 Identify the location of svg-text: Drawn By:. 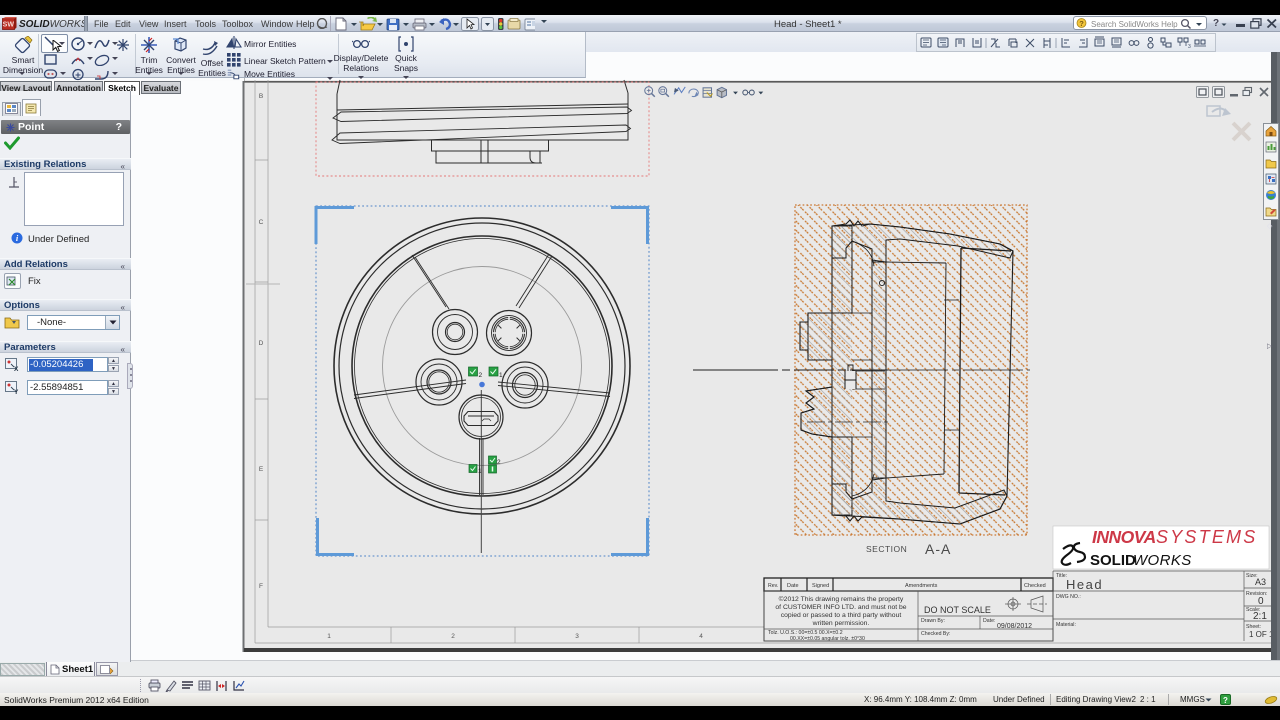
(933, 621).